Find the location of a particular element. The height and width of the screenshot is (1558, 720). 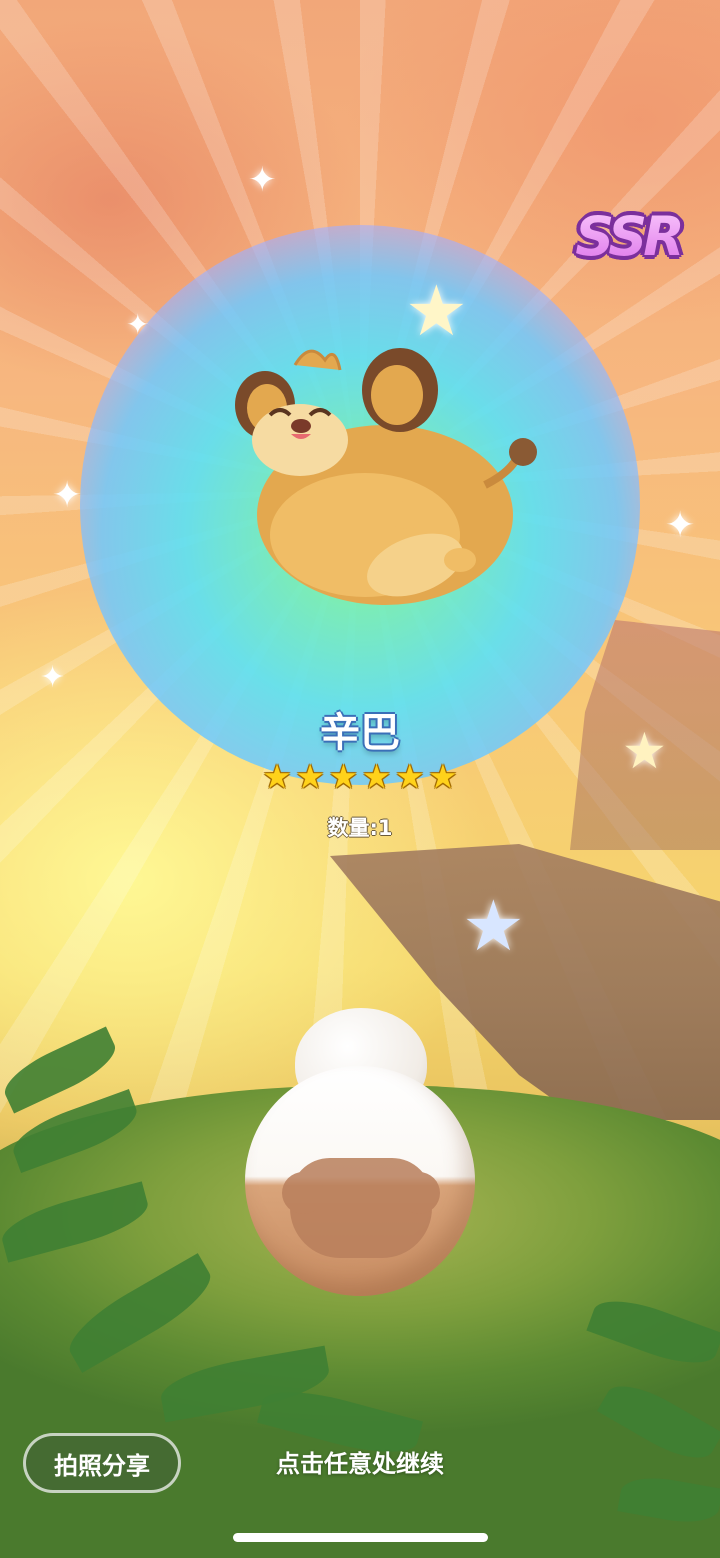

tap-to-continue-hint: 点击任意处继续 is located at coordinates (360, 1464).